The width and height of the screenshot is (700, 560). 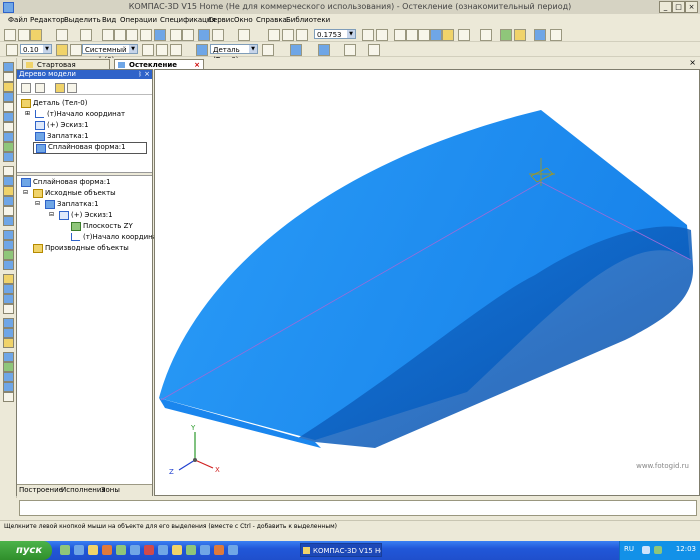 What do you see at coordinates (93, 550) in the screenshot?
I see `quicklaunch-3-icon` at bounding box center [93, 550].